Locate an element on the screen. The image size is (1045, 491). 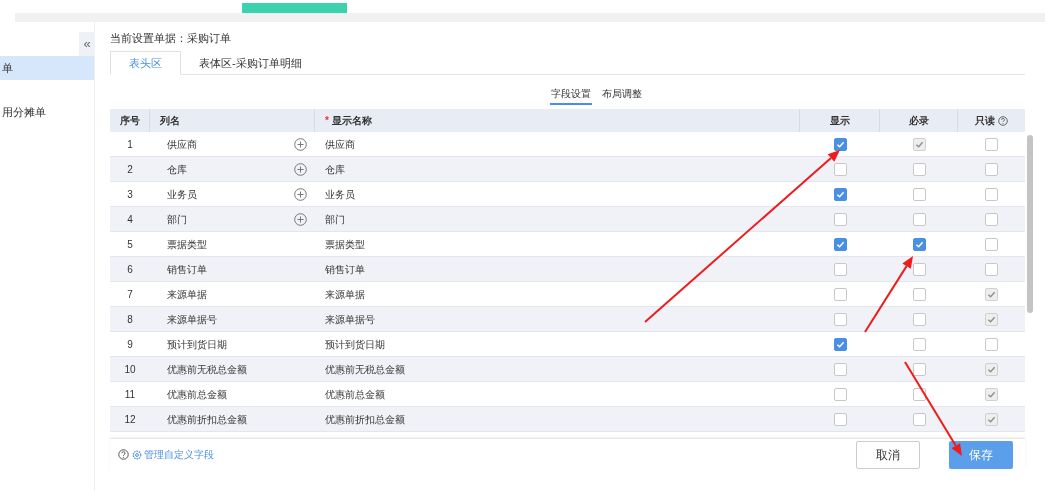
required-mark: * is located at coordinates (327, 121).